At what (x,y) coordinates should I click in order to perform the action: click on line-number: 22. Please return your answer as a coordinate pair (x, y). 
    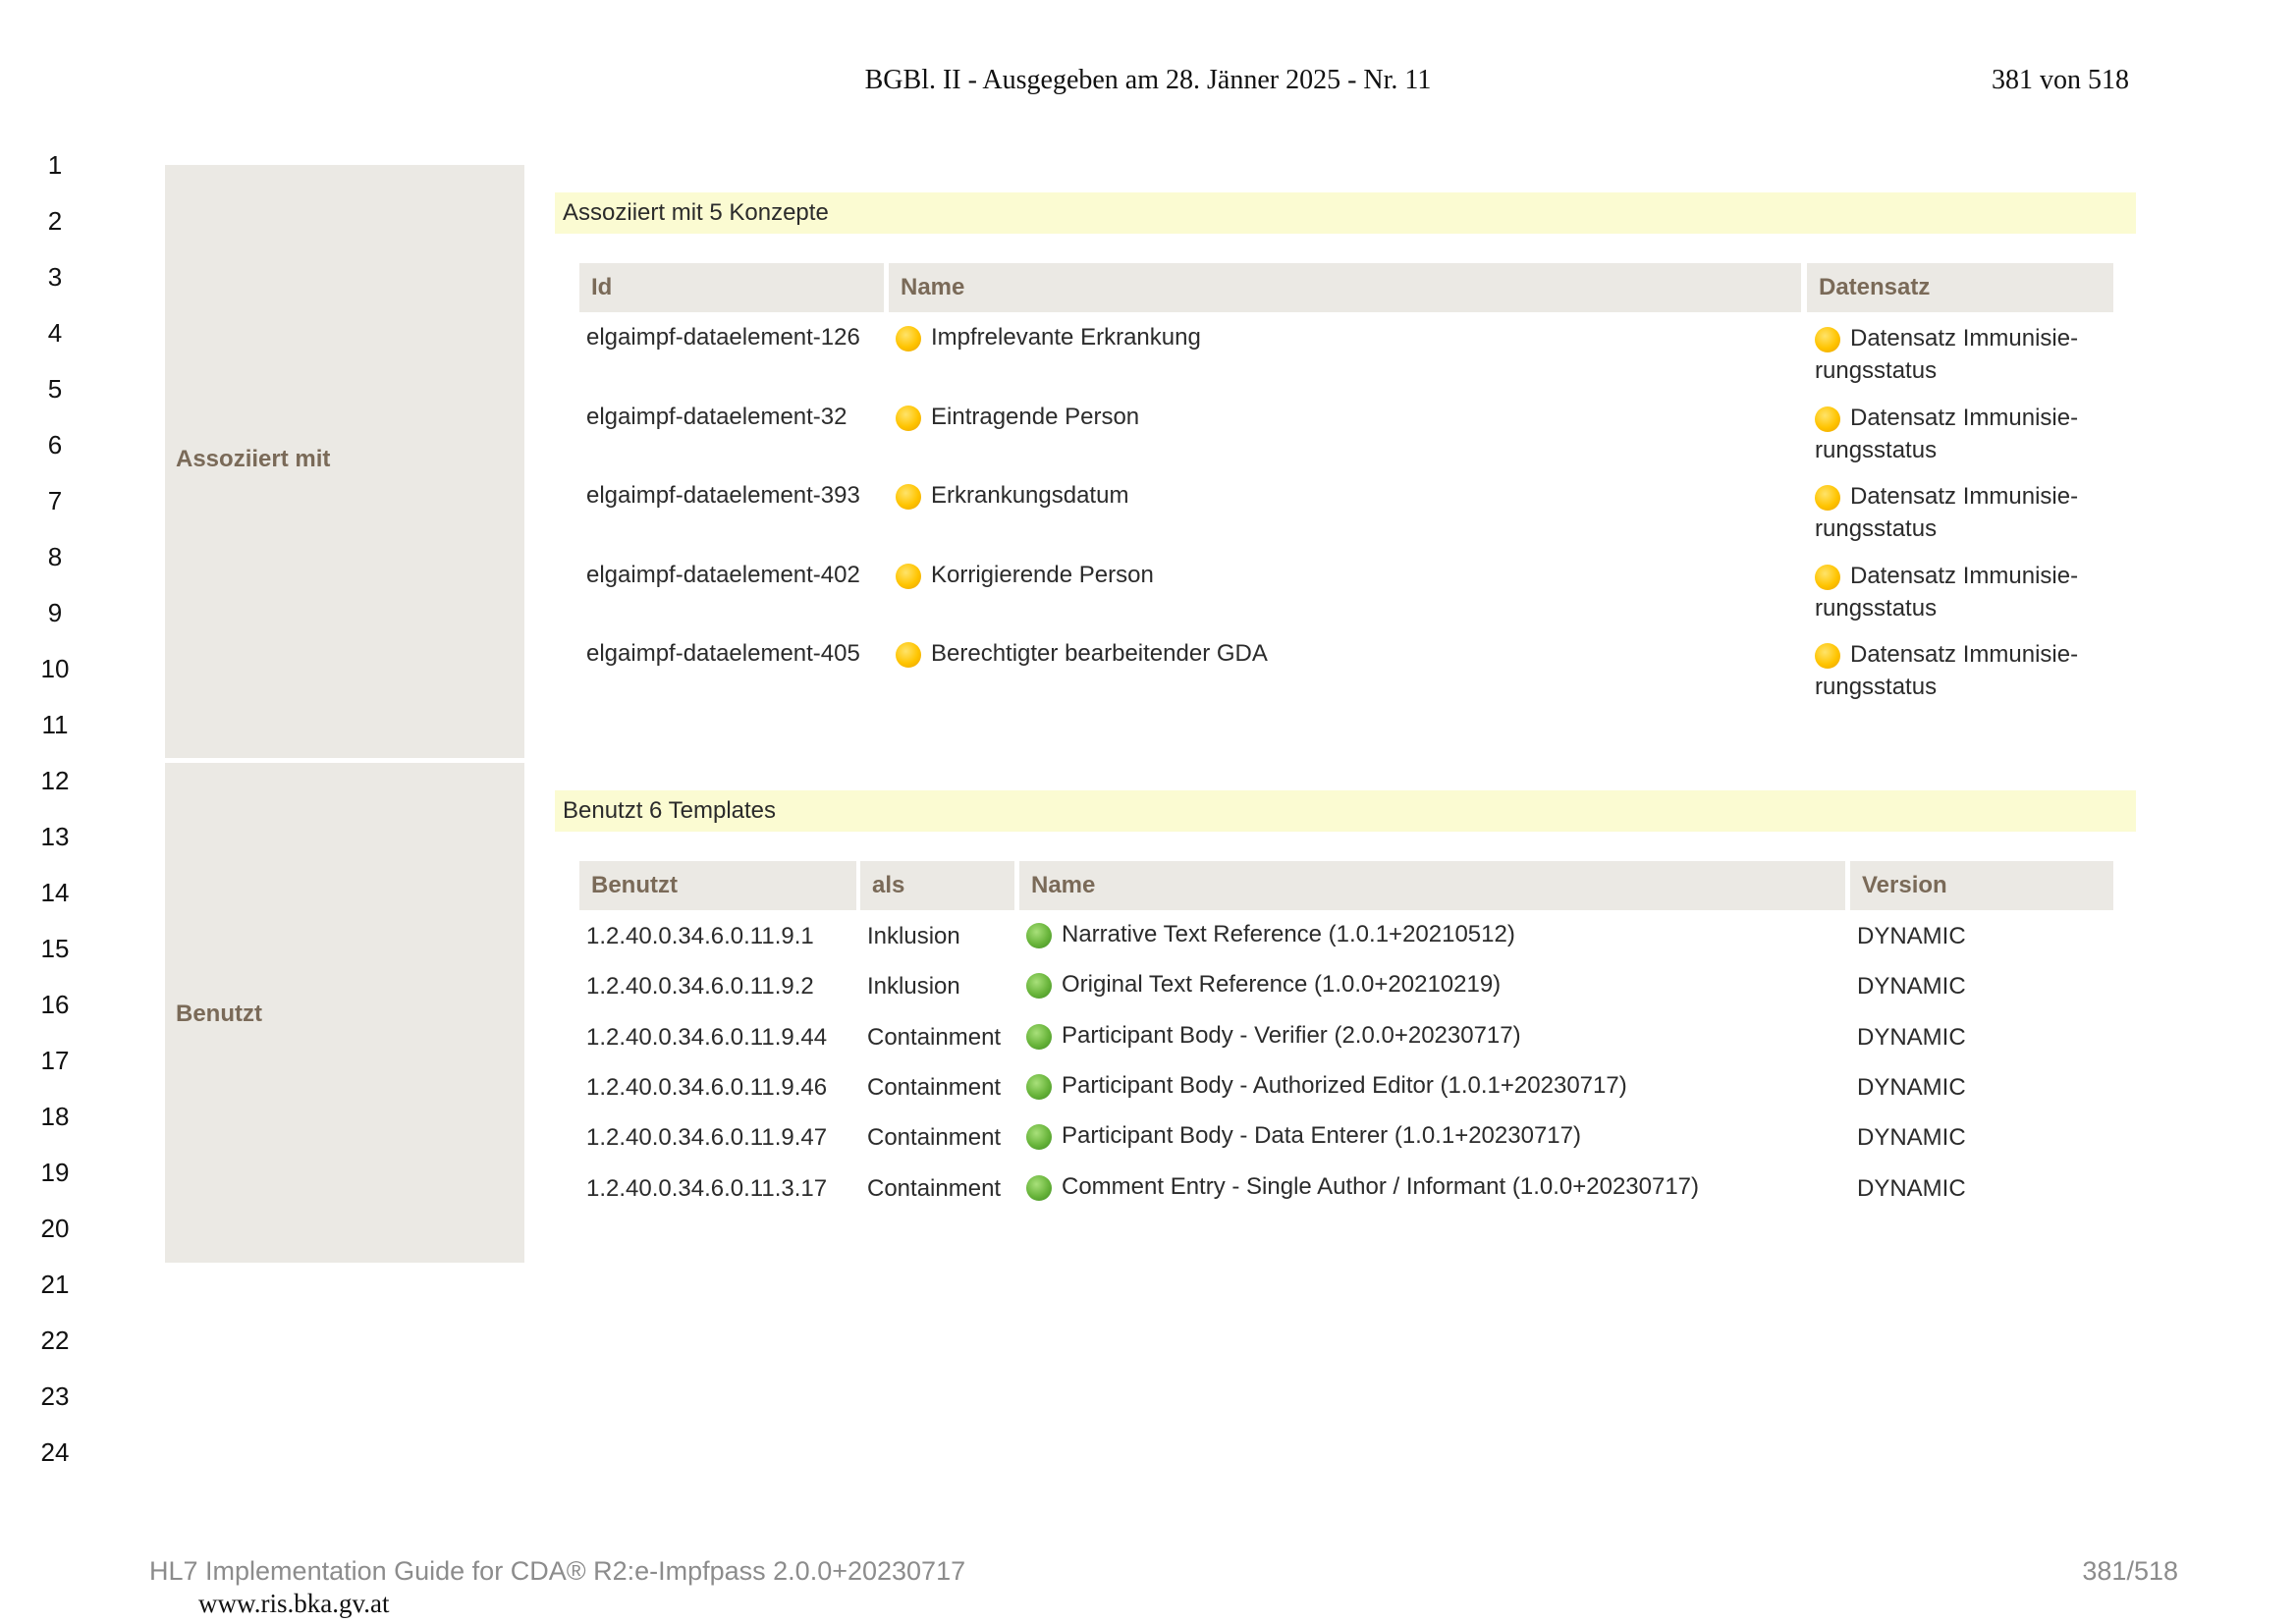
    Looking at the image, I should click on (55, 1340).